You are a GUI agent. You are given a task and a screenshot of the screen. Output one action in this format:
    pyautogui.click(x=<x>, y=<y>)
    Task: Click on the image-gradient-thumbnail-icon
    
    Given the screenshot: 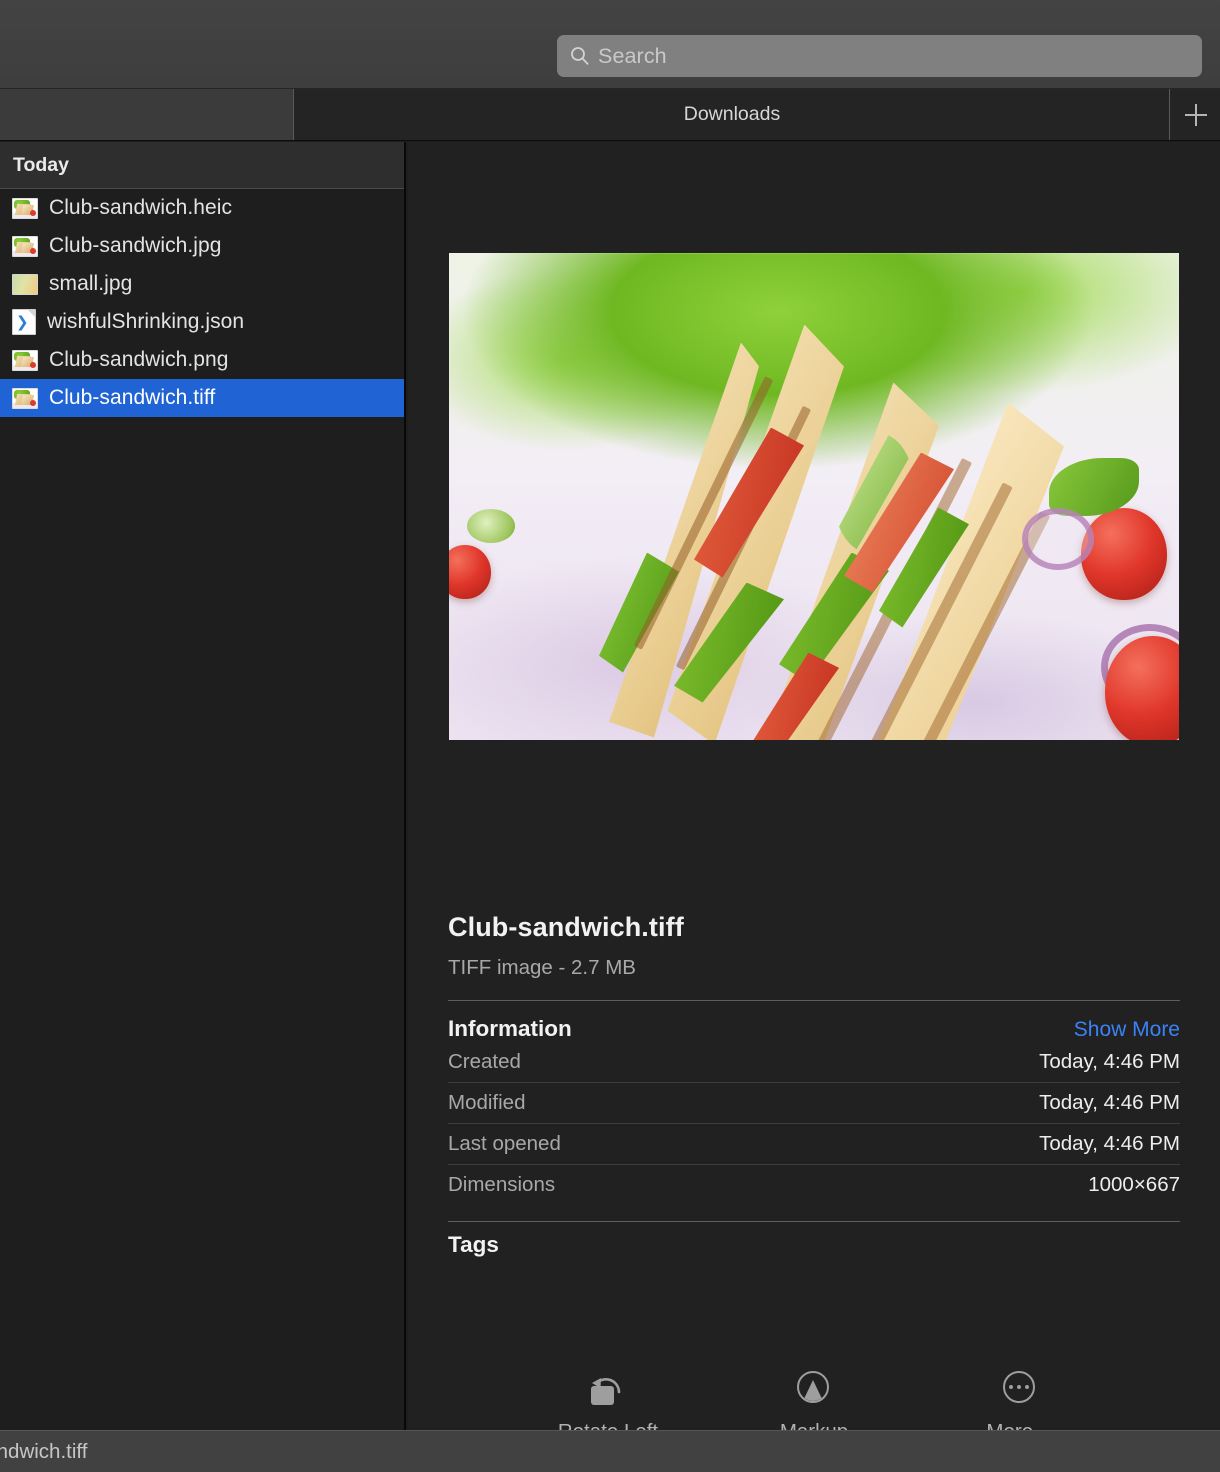 What is the action you would take?
    pyautogui.click(x=25, y=284)
    